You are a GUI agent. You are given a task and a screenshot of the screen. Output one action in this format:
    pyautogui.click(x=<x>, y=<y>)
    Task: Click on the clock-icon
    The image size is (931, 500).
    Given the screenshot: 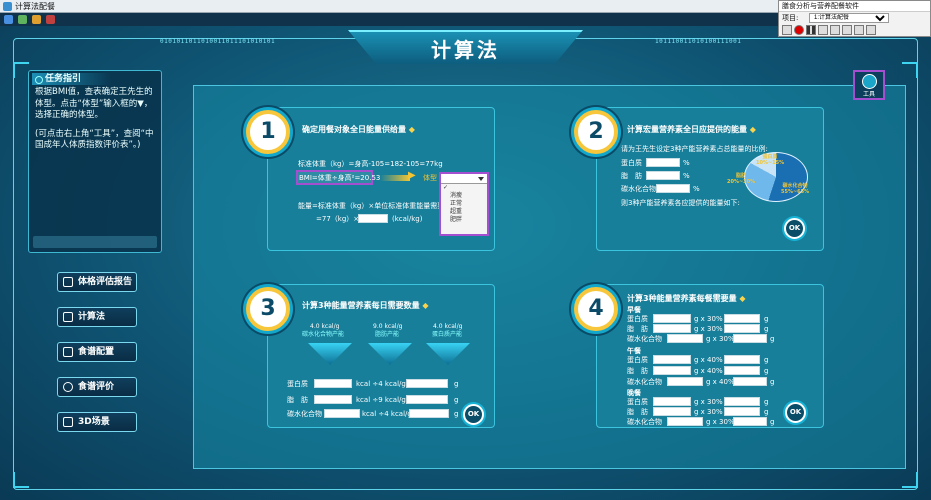 What is the action you would take?
    pyautogui.click(x=871, y=30)
    